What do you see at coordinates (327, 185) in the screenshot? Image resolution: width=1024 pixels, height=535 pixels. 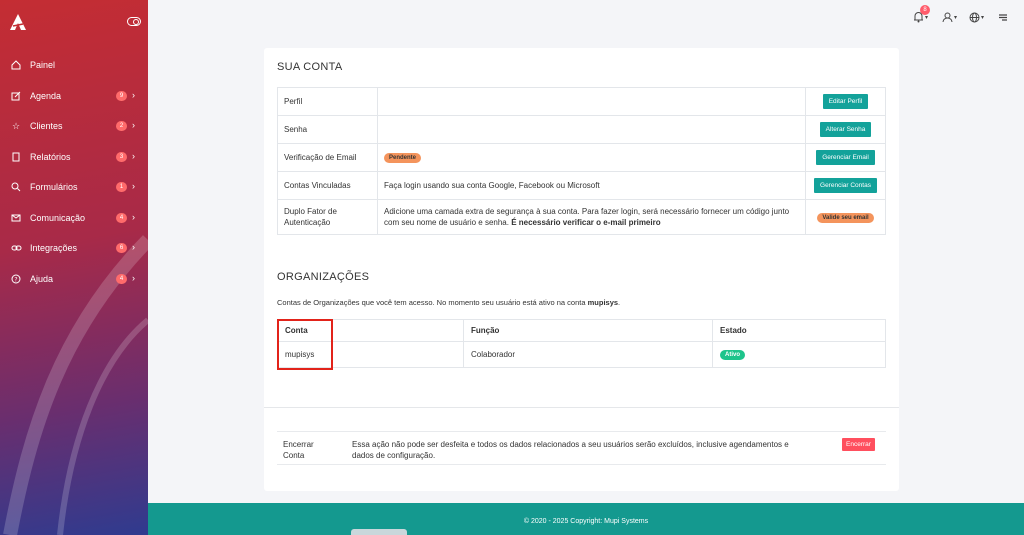 I see `row-label: Contas Vinculadas` at bounding box center [327, 185].